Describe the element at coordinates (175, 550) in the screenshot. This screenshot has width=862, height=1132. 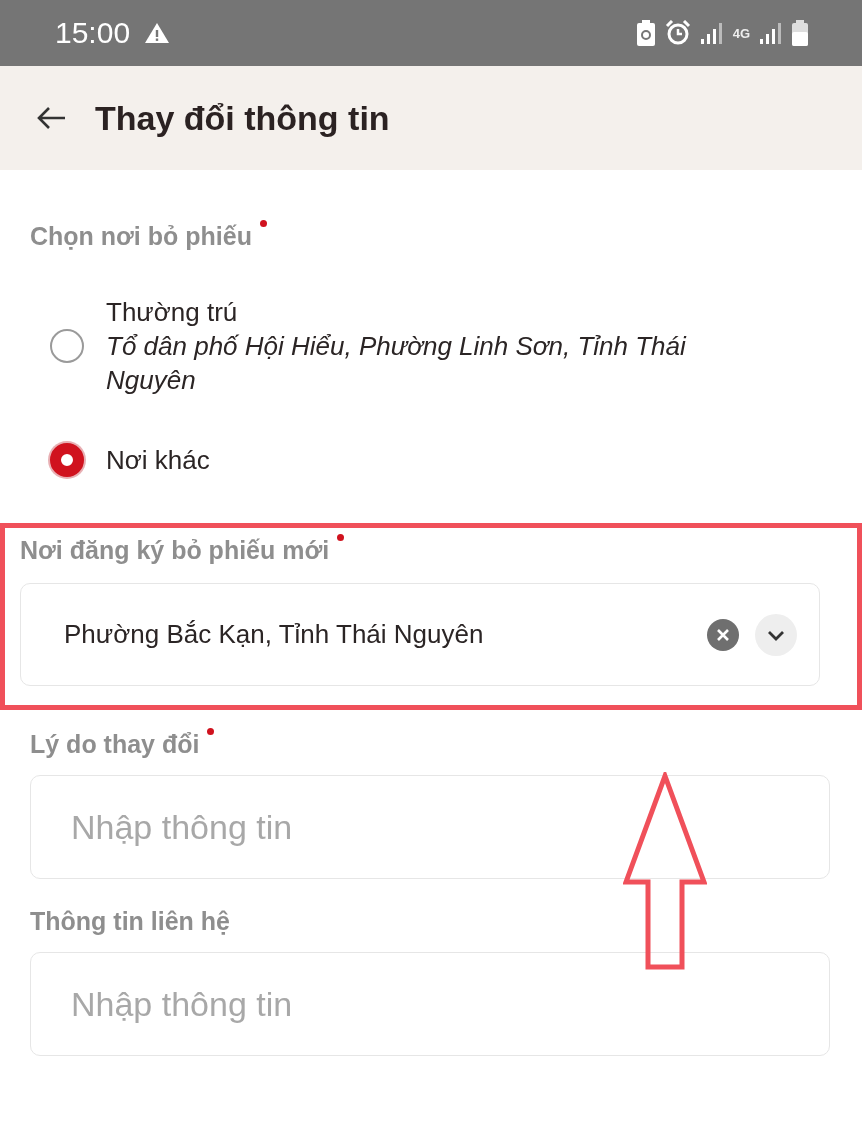
I see `field-label: Nơi đăng ký bỏ phiếu mới` at that location.